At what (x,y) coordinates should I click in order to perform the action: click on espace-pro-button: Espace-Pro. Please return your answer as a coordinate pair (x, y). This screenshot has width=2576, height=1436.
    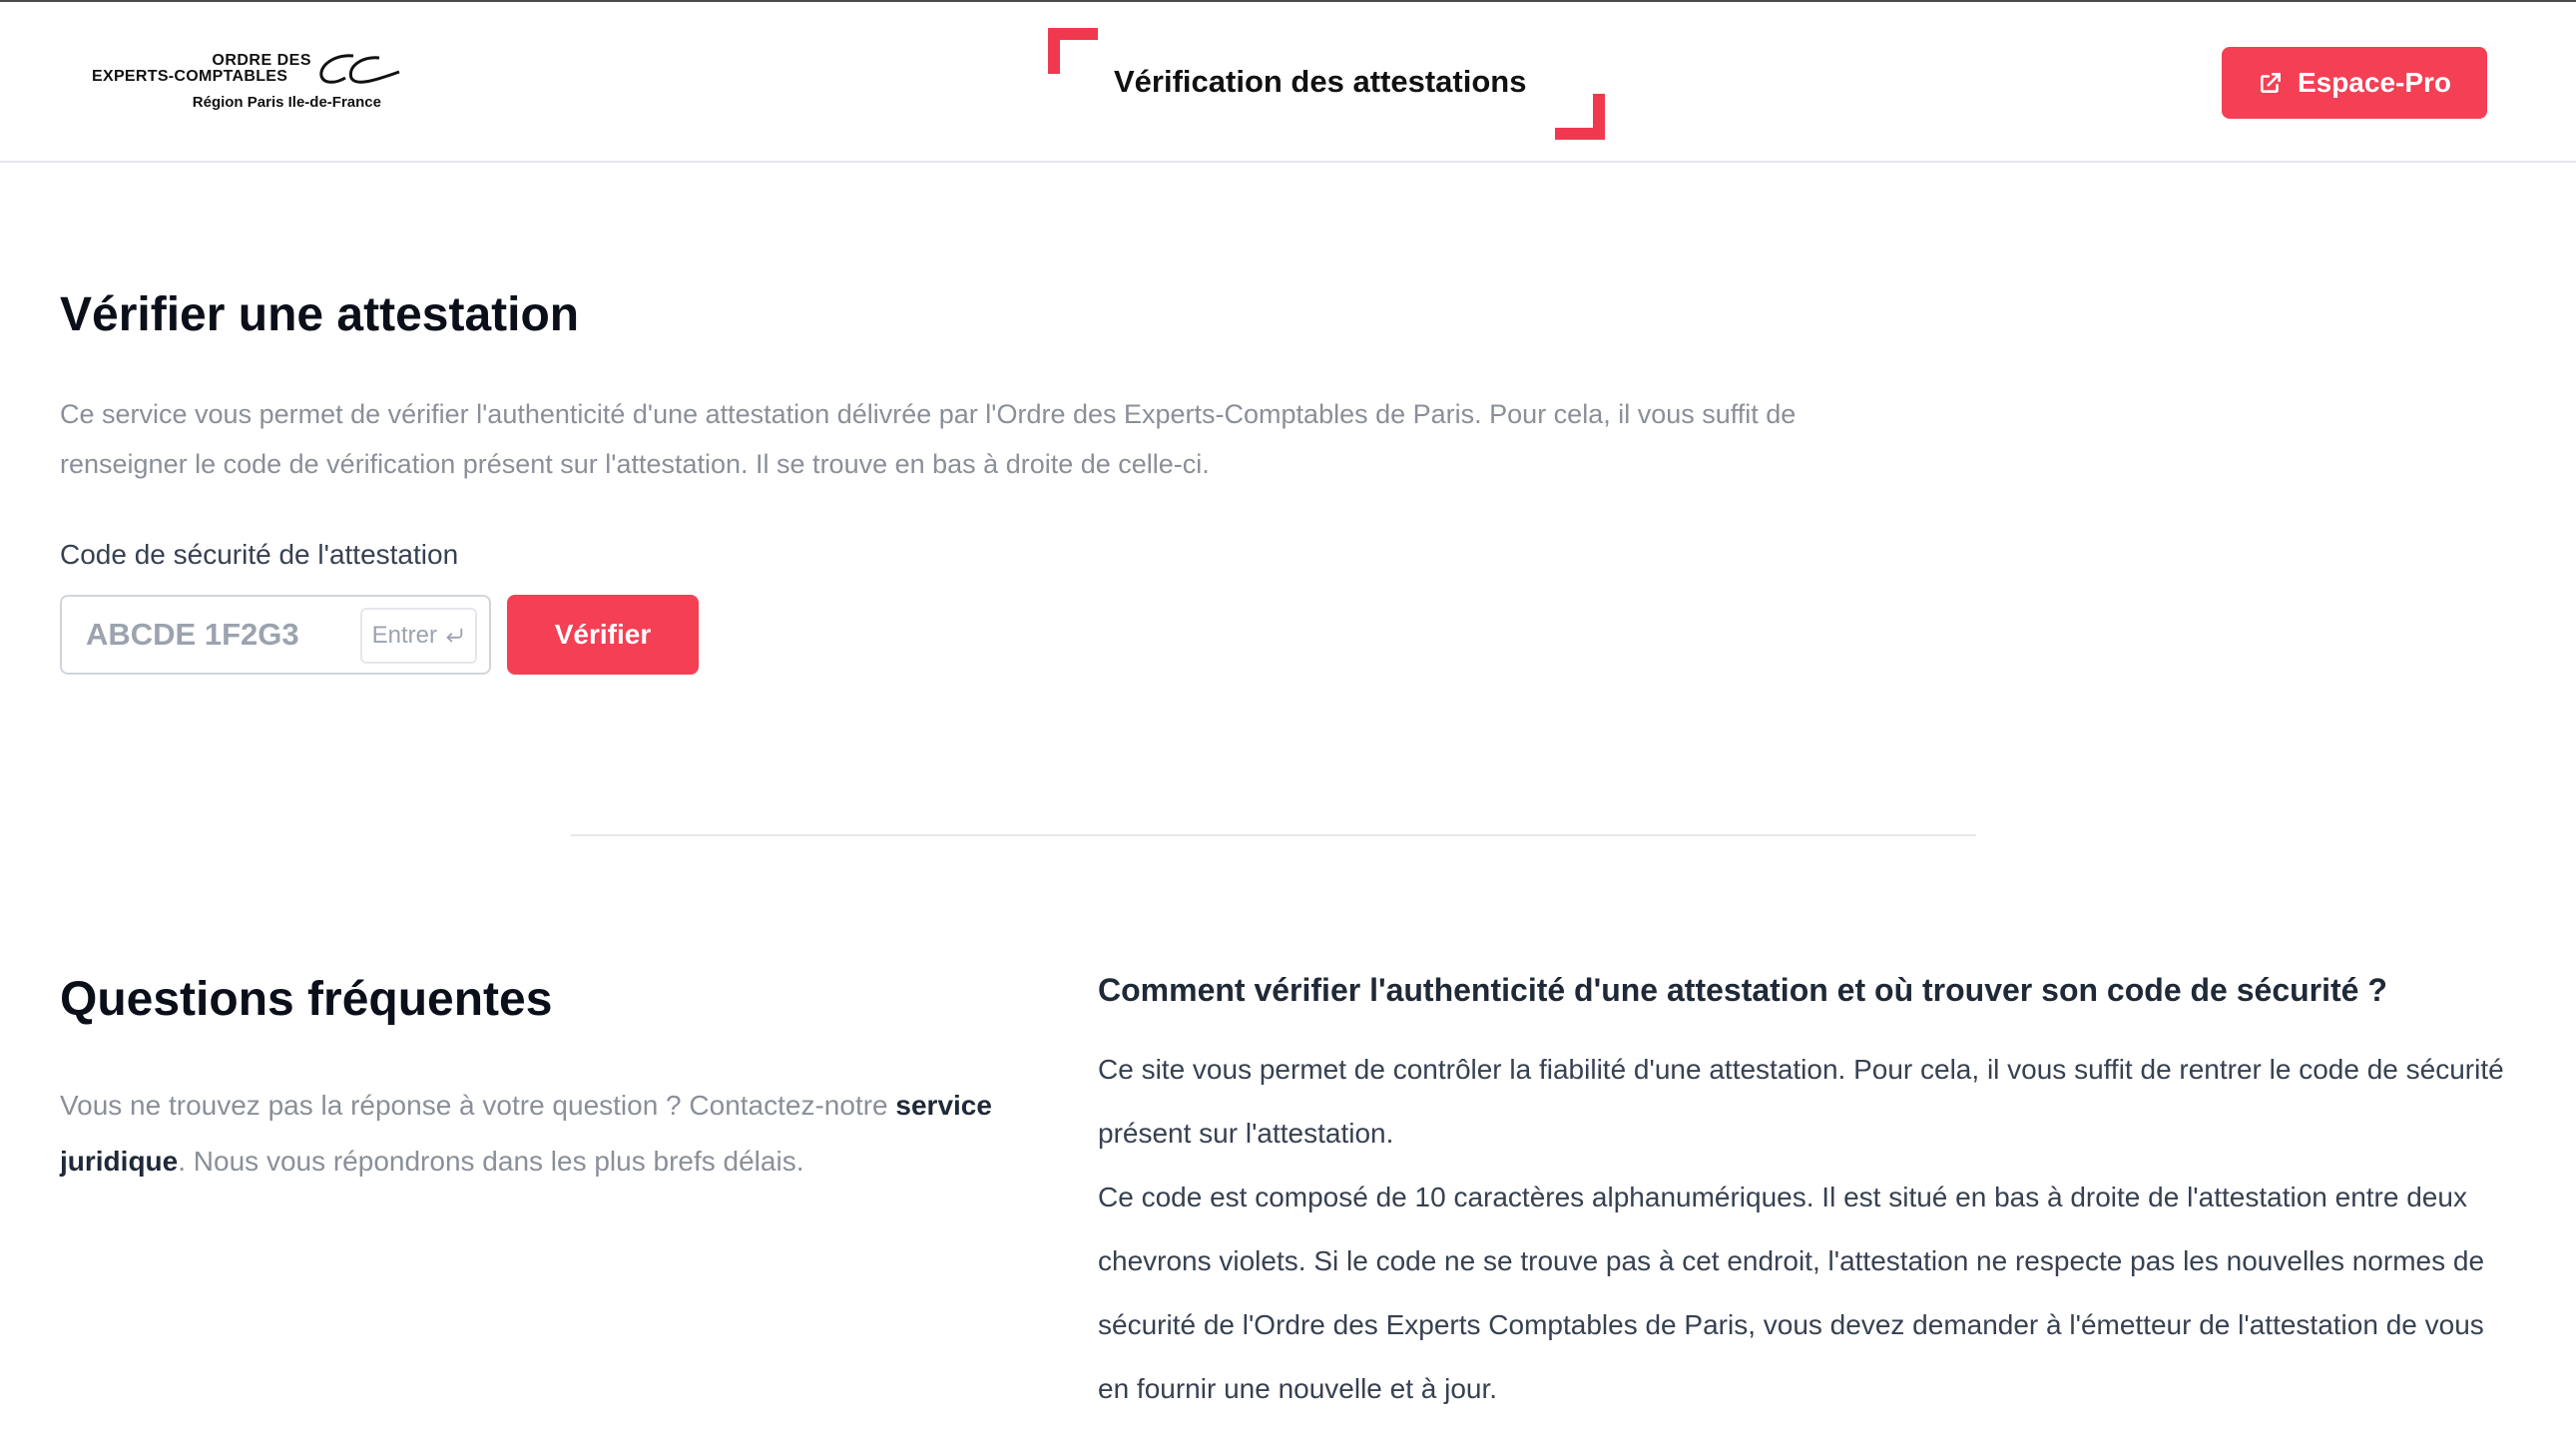
    Looking at the image, I should click on (2354, 83).